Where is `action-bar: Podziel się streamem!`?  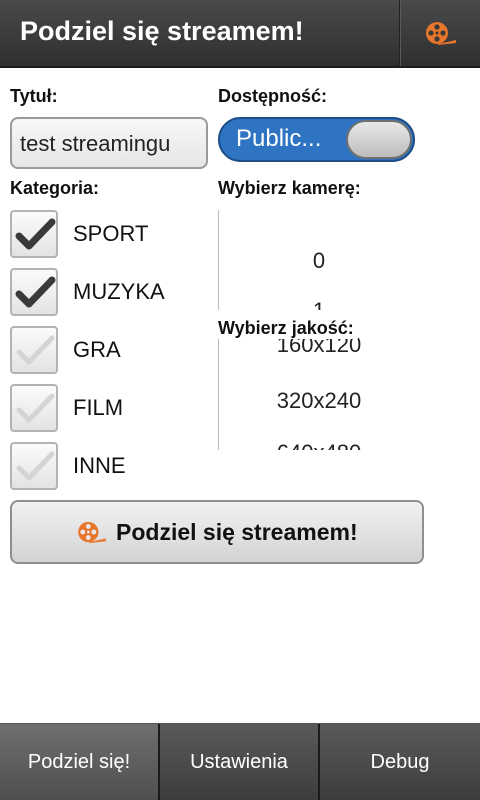 action-bar: Podziel się streamem! is located at coordinates (240, 34).